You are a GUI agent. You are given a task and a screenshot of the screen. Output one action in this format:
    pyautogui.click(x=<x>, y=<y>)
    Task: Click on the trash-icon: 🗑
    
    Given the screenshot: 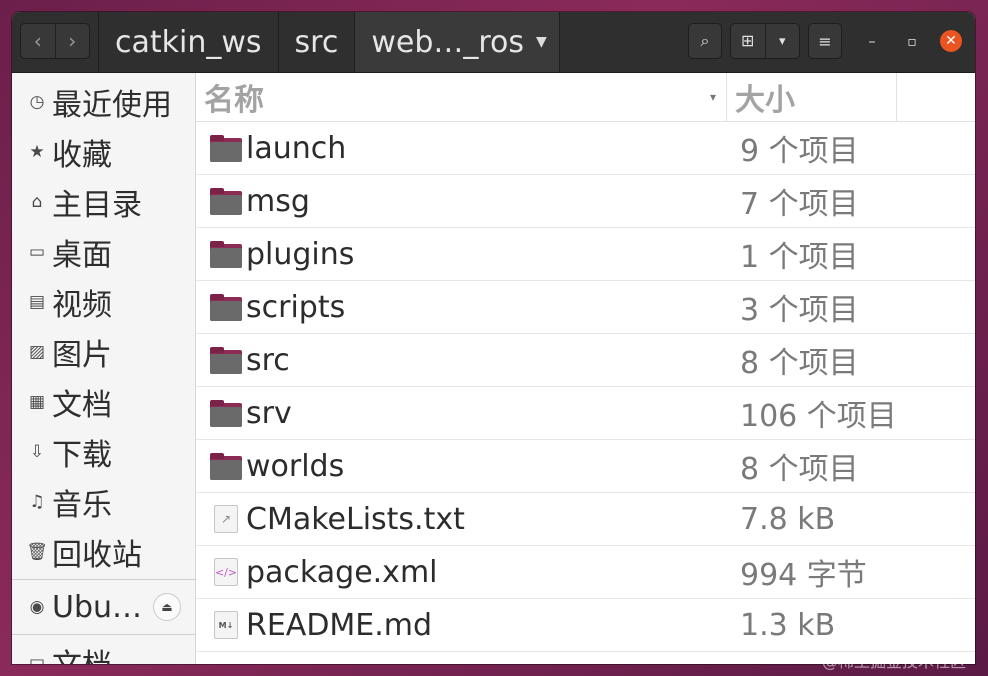 What is the action you would take?
    pyautogui.click(x=37, y=552)
    